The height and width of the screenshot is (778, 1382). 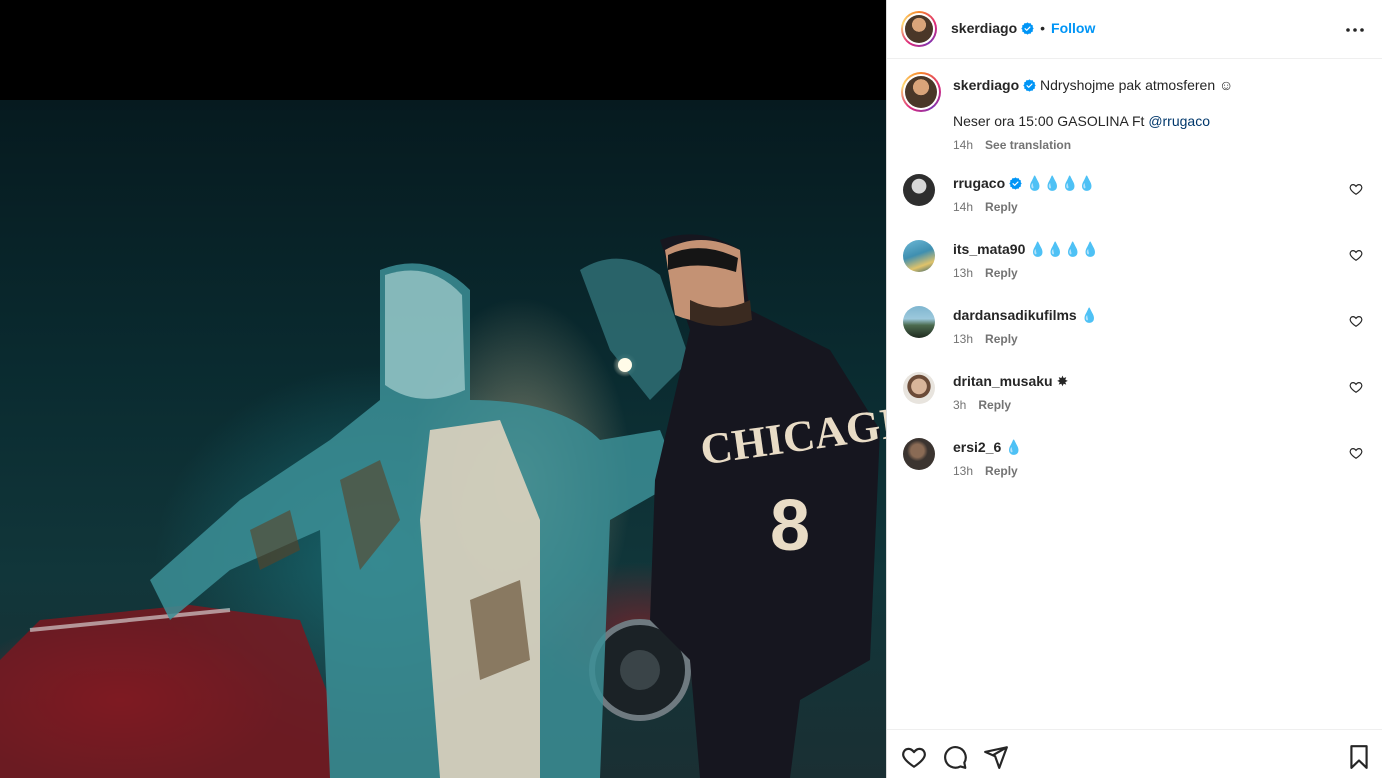 What do you see at coordinates (989, 249) in the screenshot?
I see `commenter-username: its_mata90` at bounding box center [989, 249].